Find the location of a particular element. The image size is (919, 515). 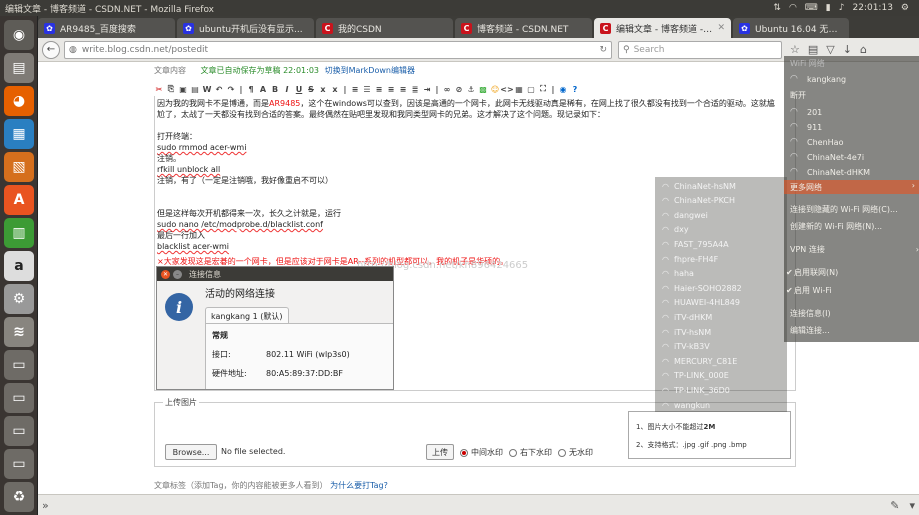

redo-icon: ↷ is located at coordinates (231, 89).